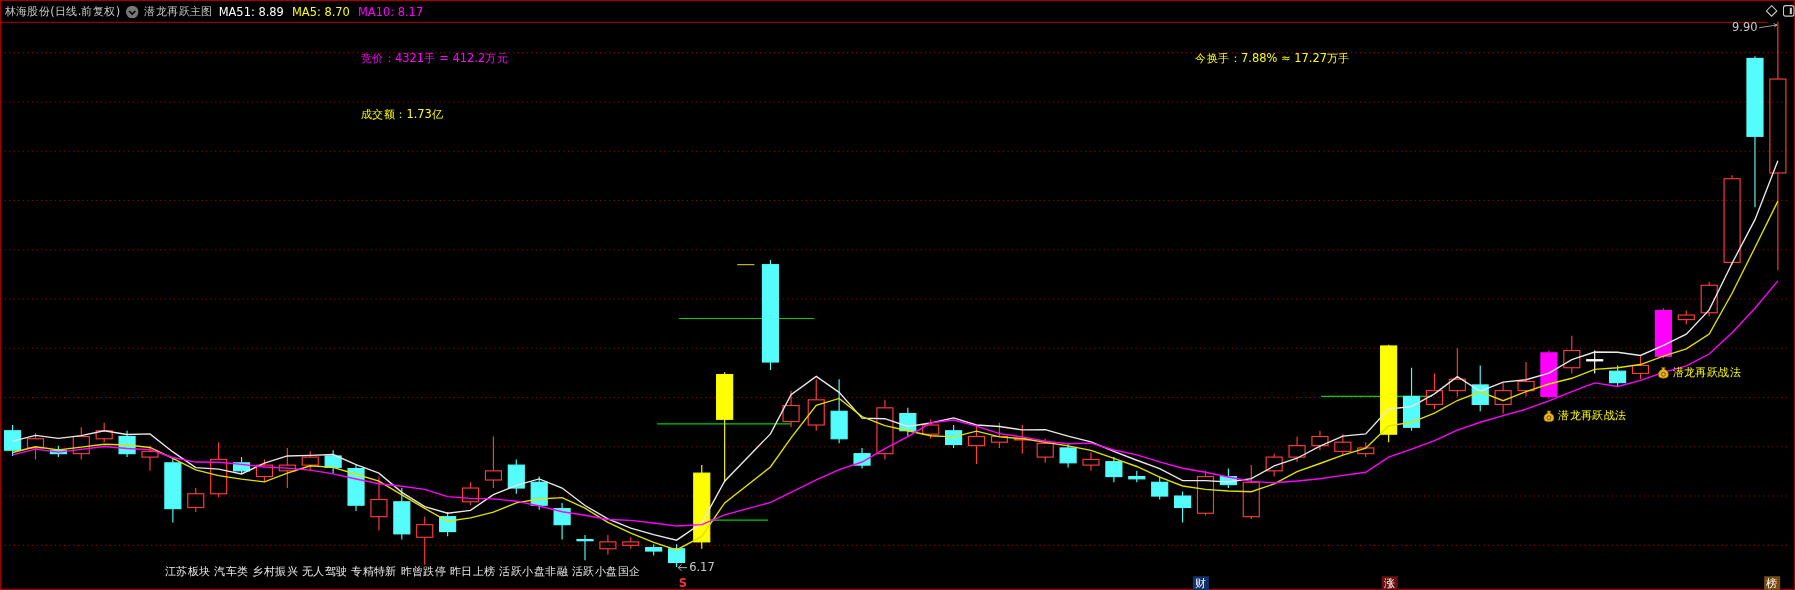 Image resolution: width=1795 pixels, height=590 pixels. What do you see at coordinates (251, 11) in the screenshot?
I see `moving-average-value: MA51: 8.89` at bounding box center [251, 11].